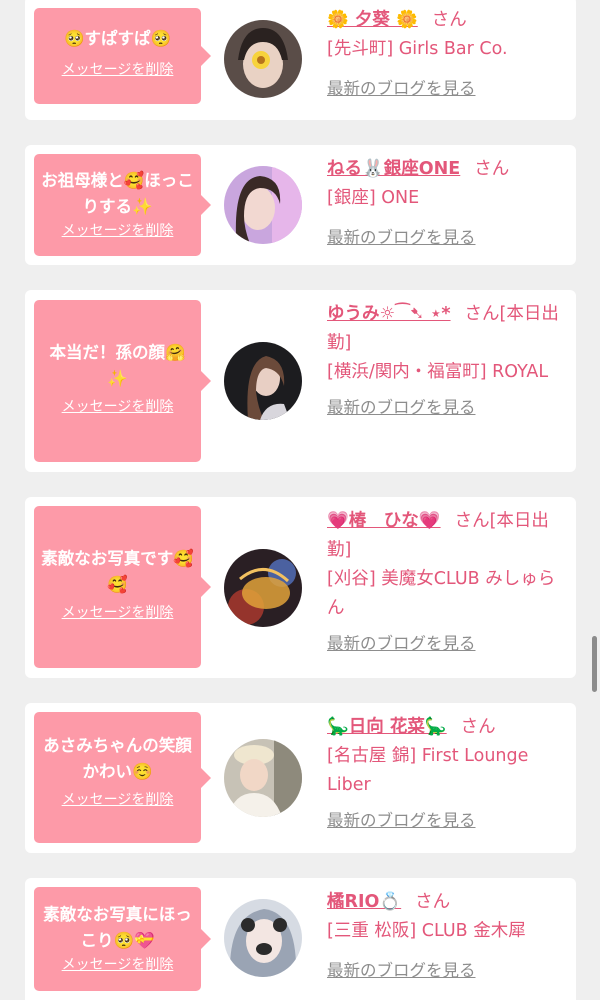  I want to click on cast-name-link: 🦕日向 花菜🦕, so click(387, 727).